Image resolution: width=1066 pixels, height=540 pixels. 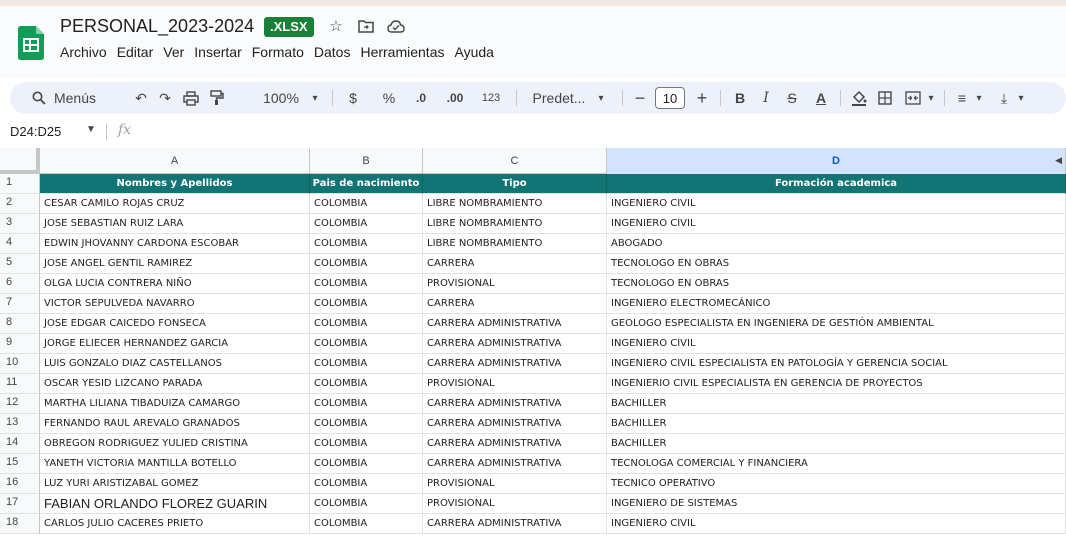 What do you see at coordinates (792, 98) in the screenshot?
I see `strikethrough-icon: S` at bounding box center [792, 98].